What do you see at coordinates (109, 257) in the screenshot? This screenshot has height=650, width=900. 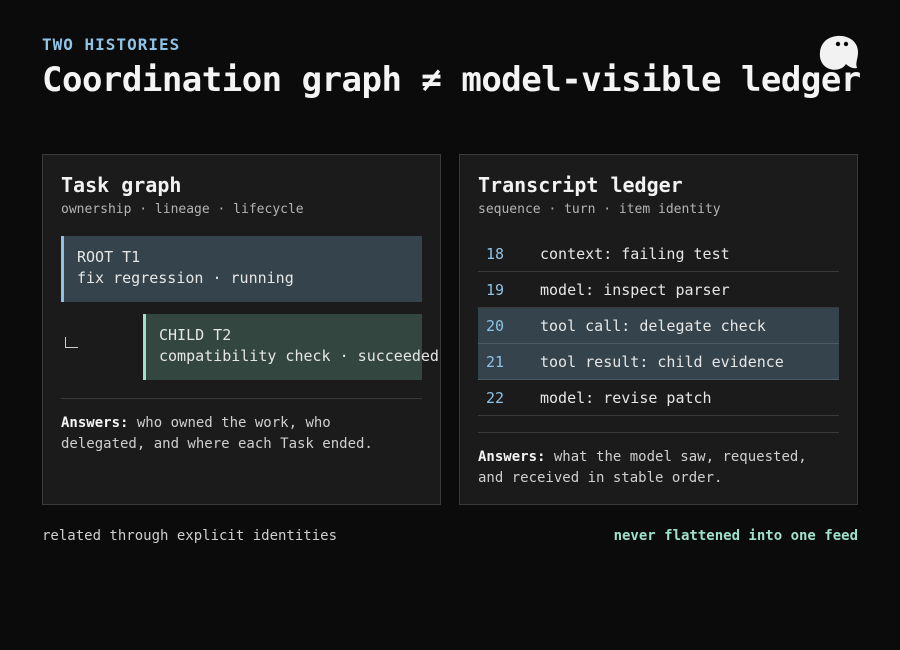 I see `root-task-label: ROOT T1` at bounding box center [109, 257].